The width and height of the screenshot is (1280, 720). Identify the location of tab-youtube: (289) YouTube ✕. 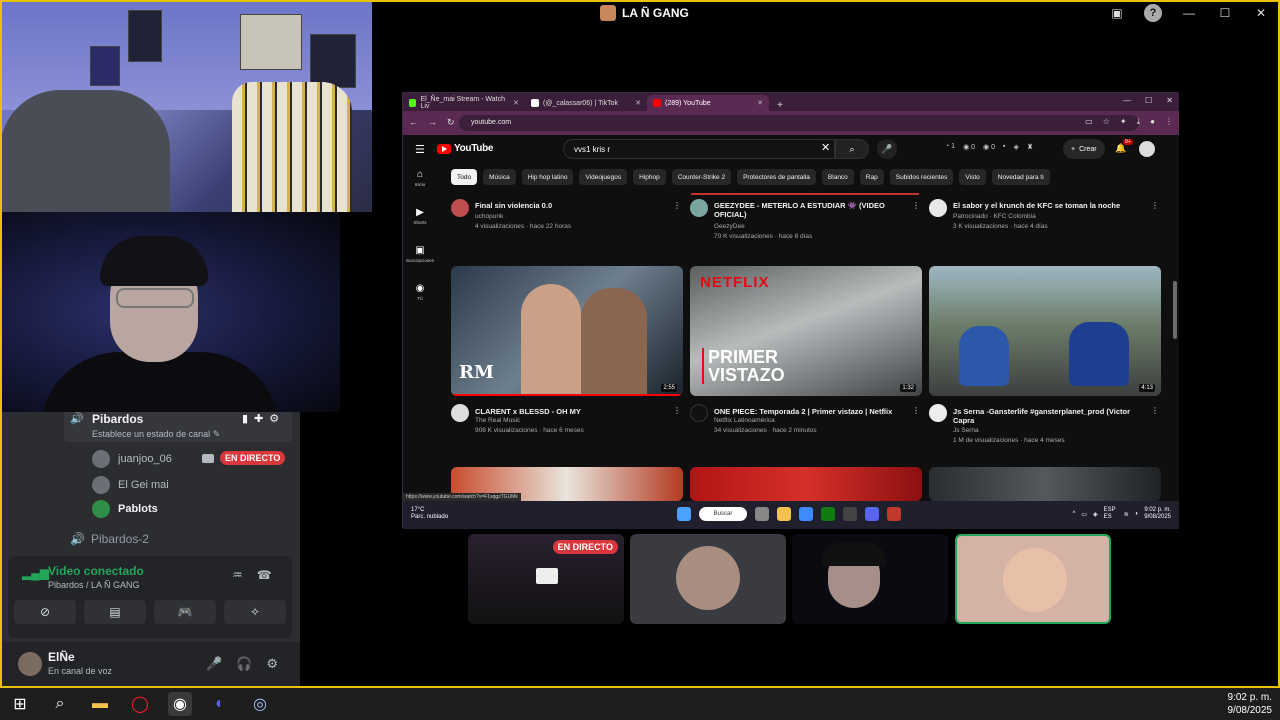
(708, 103).